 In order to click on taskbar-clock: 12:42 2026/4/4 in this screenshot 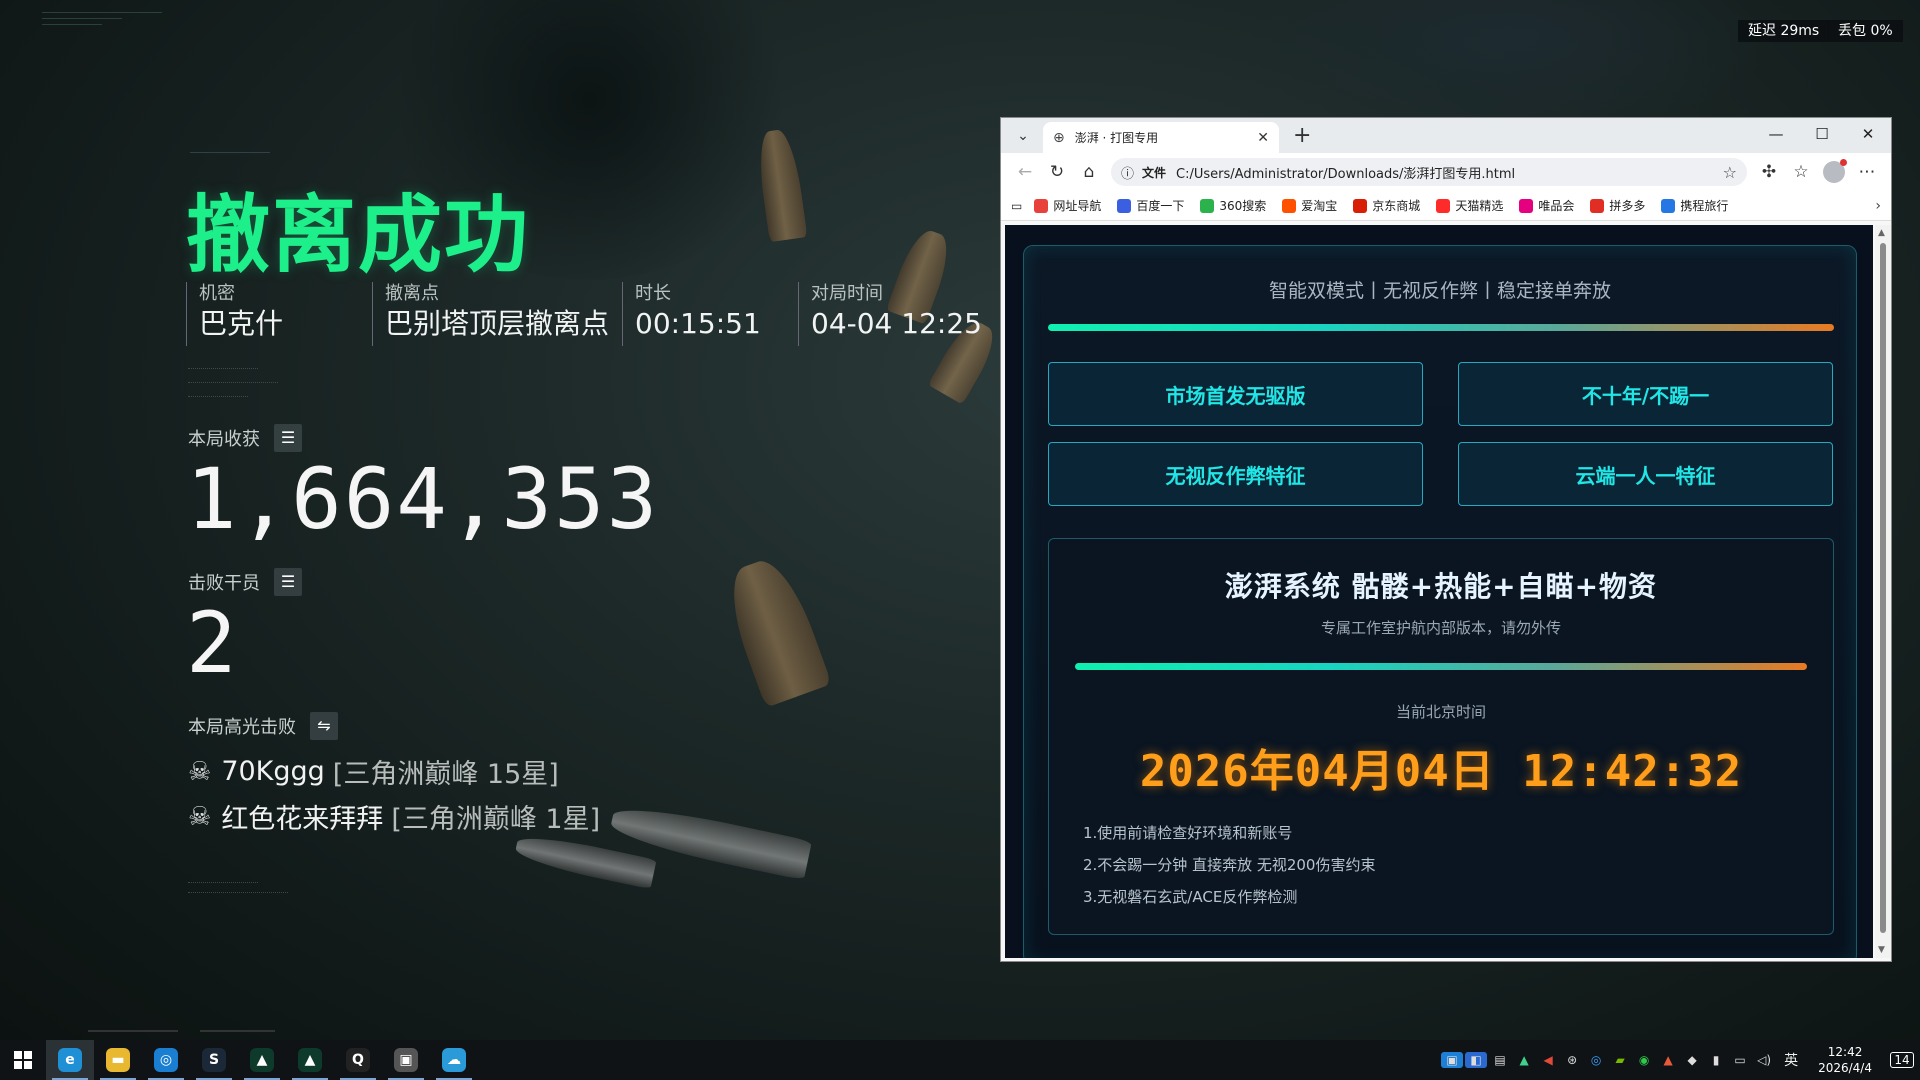, I will do `click(1845, 1060)`.